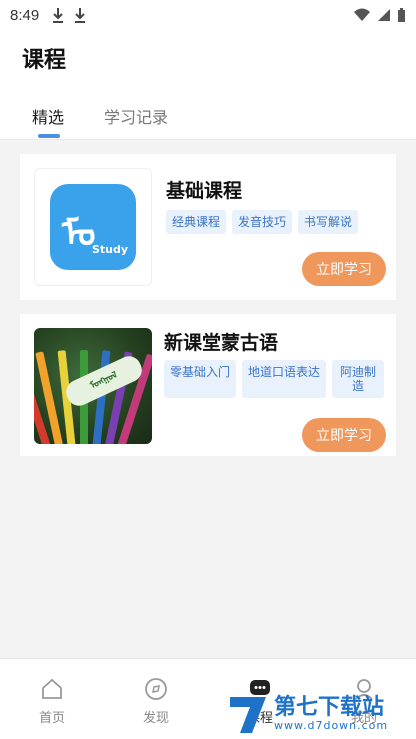 This screenshot has height=739, width=416. What do you see at coordinates (328, 222) in the screenshot?
I see `course-tag: 书写解说` at bounding box center [328, 222].